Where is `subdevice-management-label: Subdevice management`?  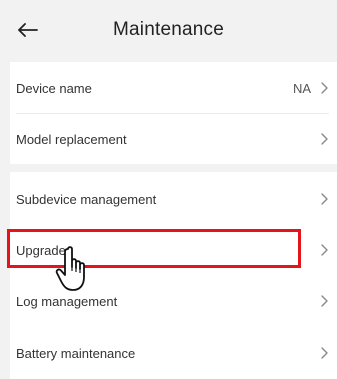 subdevice-management-label: Subdevice management is located at coordinates (86, 199).